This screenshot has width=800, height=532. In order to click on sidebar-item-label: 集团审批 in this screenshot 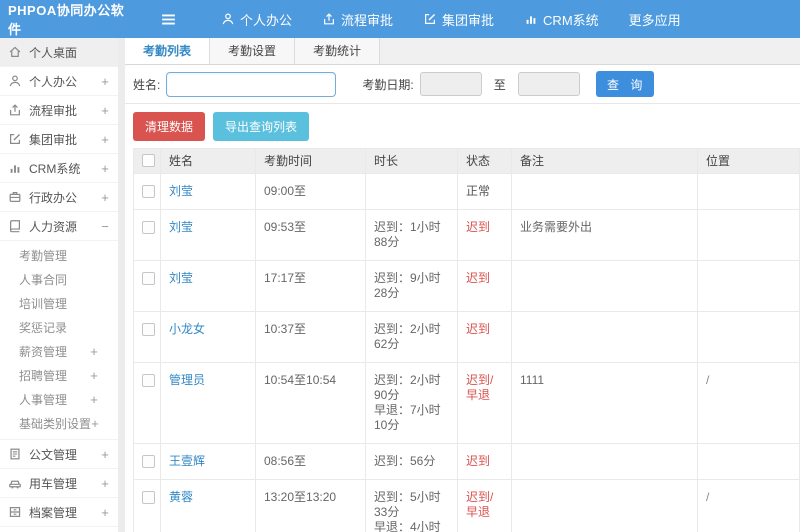, I will do `click(53, 139)`.